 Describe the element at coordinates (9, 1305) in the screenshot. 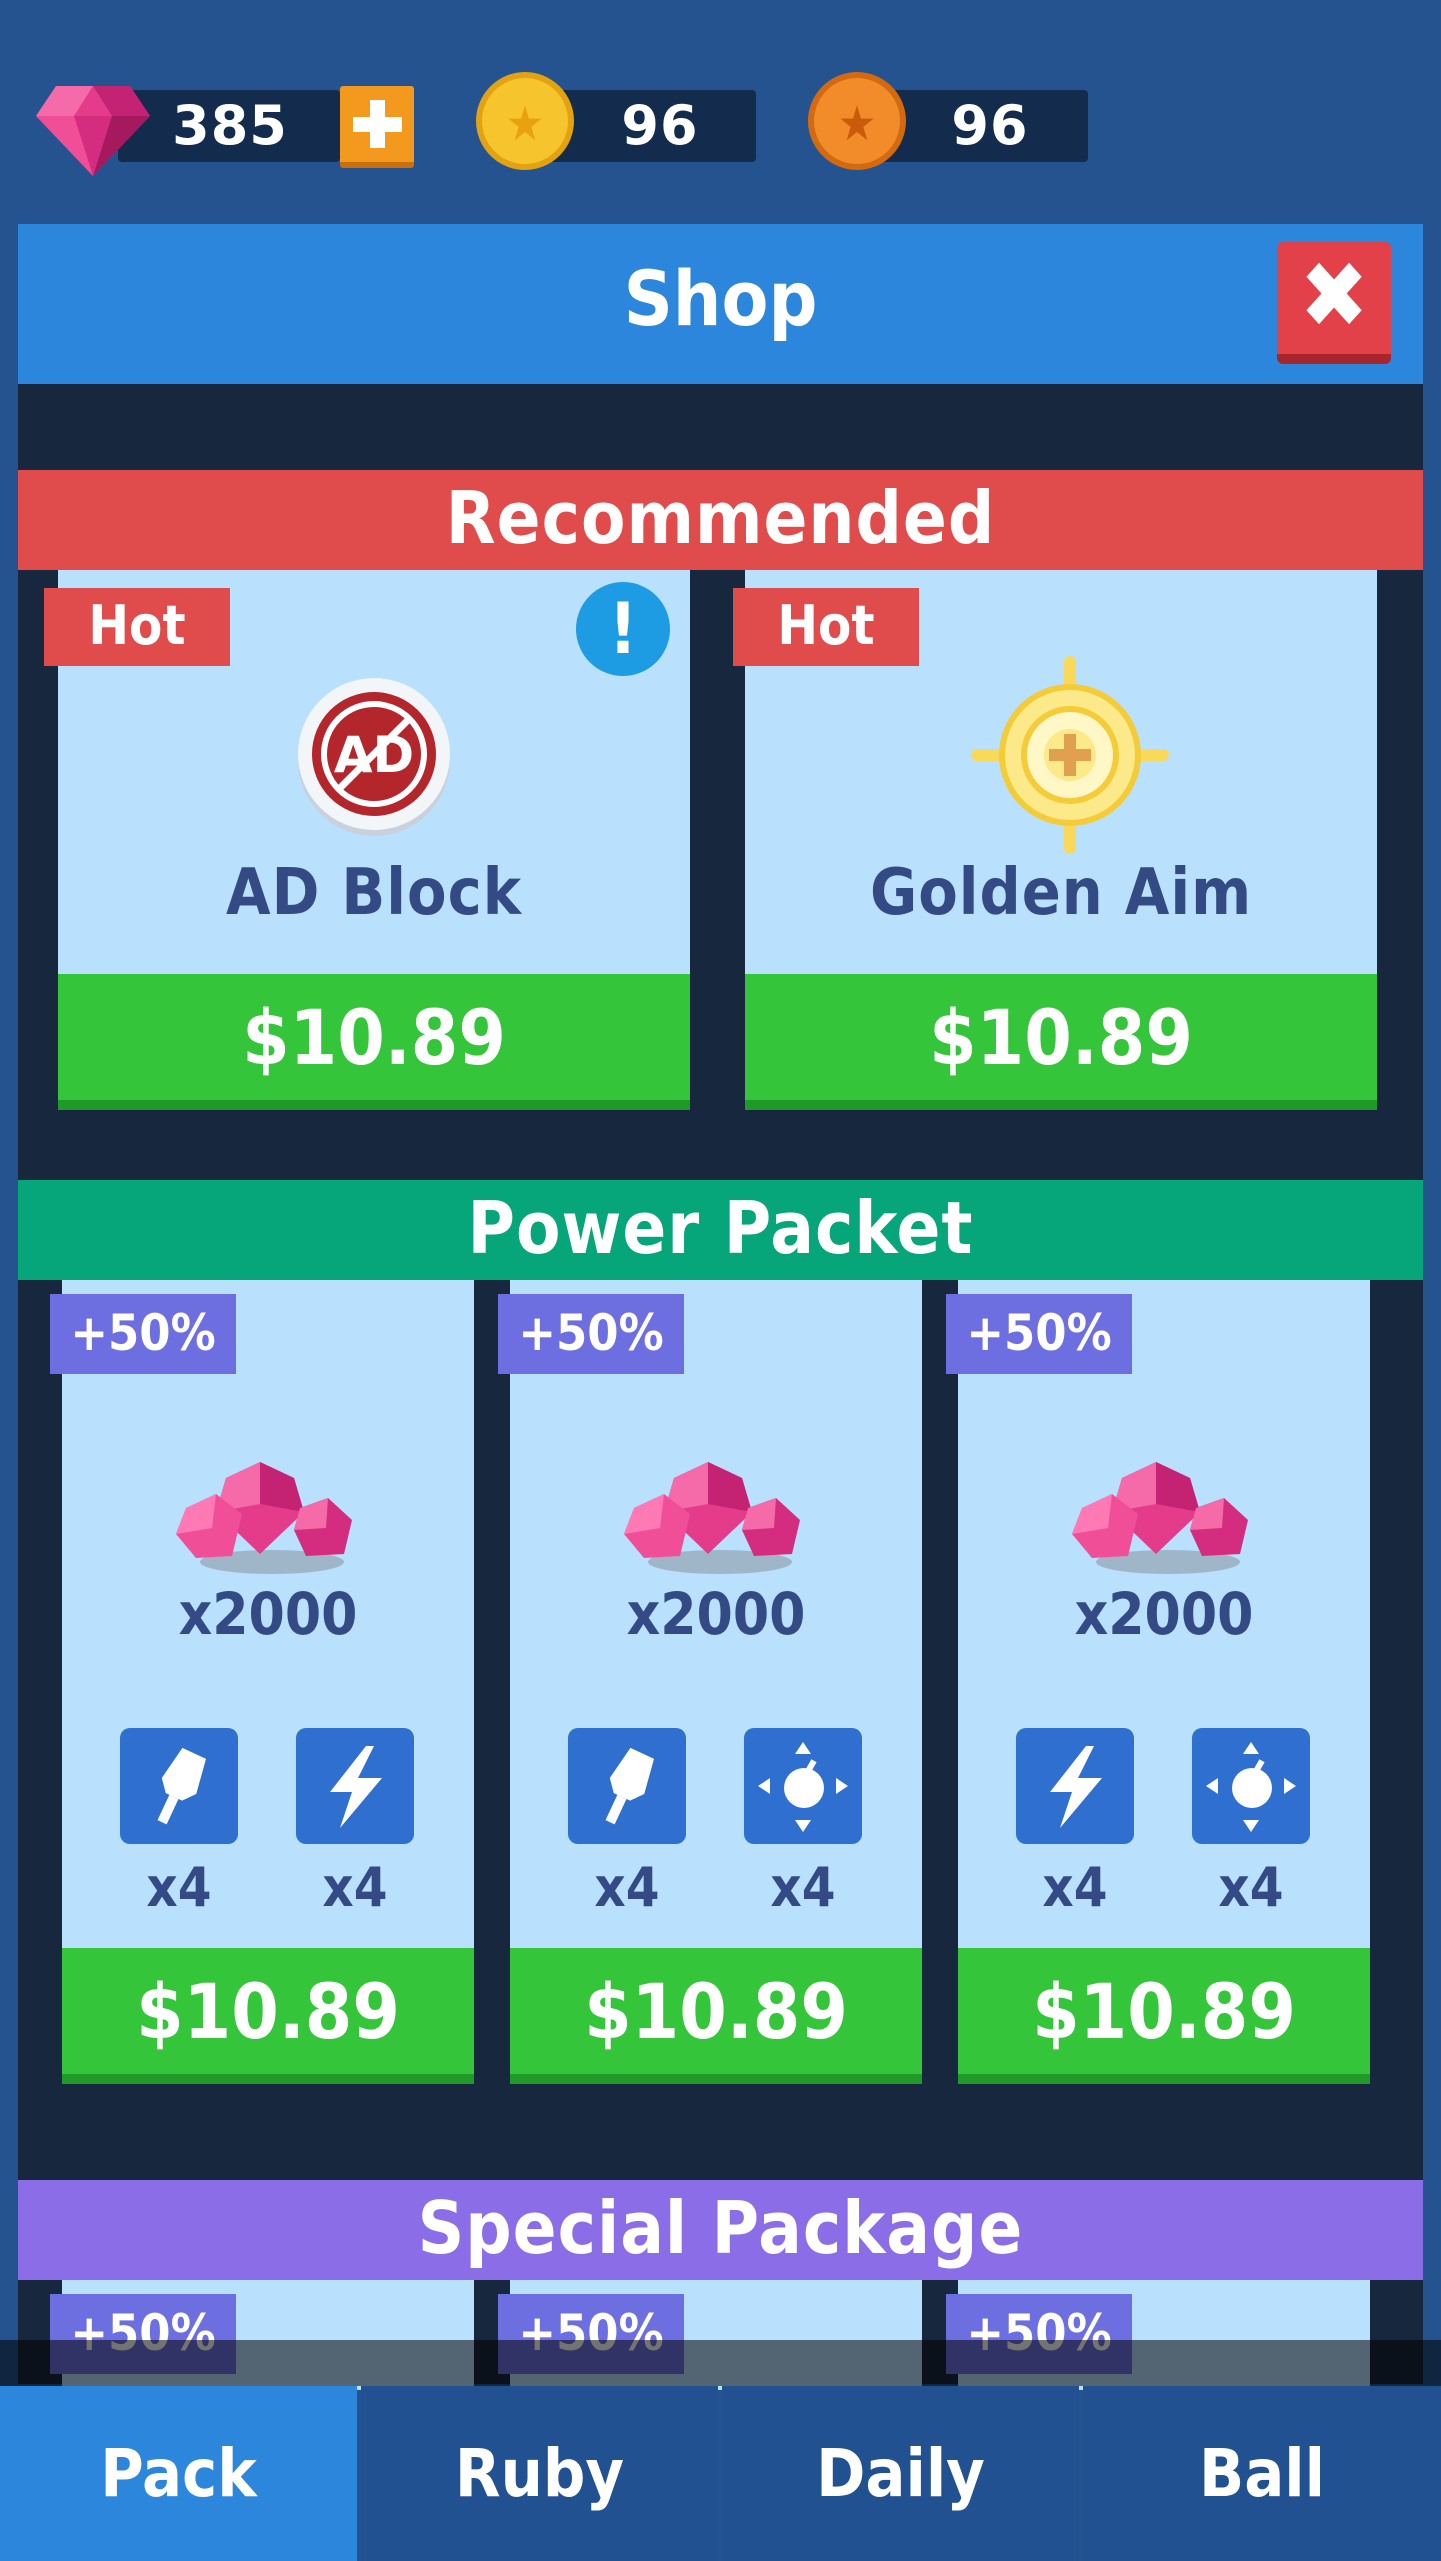

I see `frame-left` at that location.